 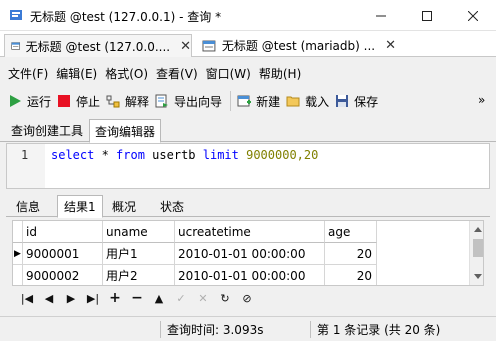 What do you see at coordinates (173, 155) in the screenshot?
I see `sql-text: usertb` at bounding box center [173, 155].